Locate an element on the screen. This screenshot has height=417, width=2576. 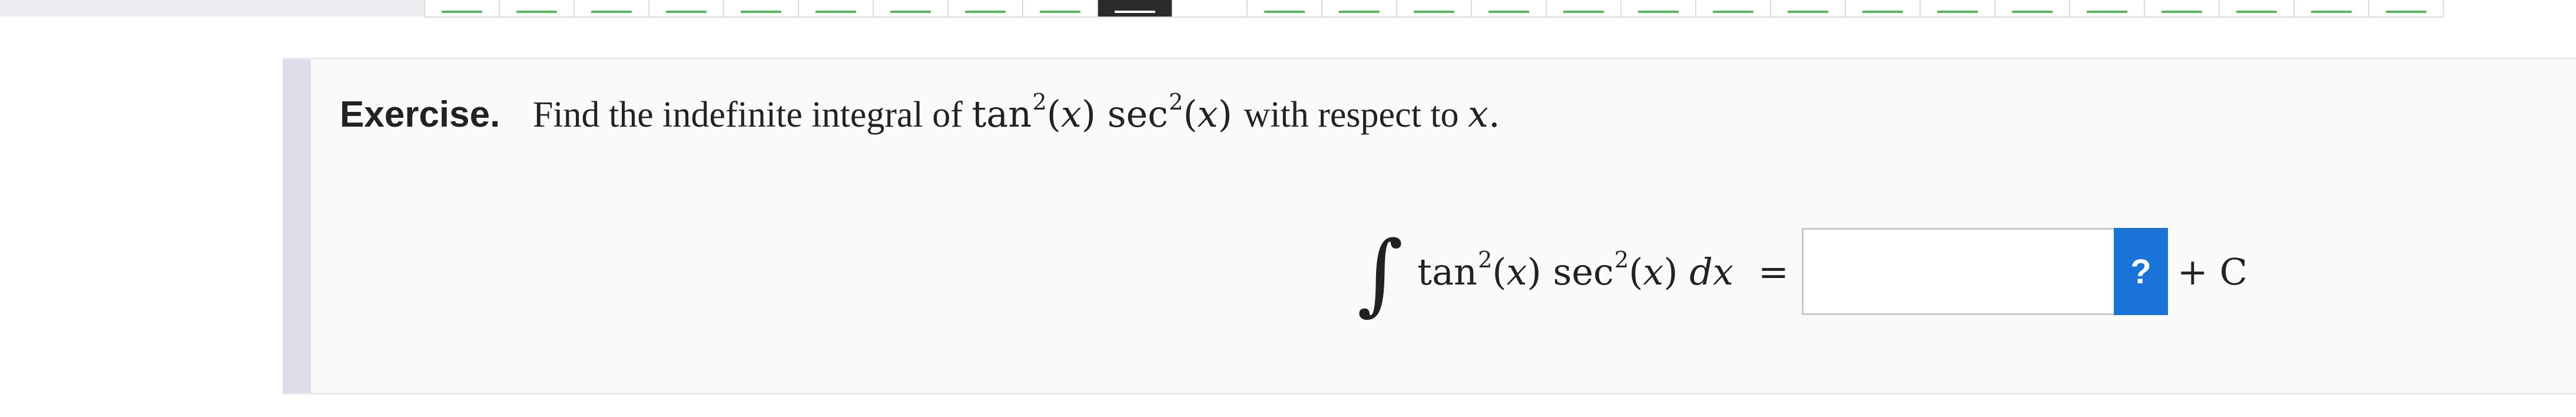
prompt-variable: x is located at coordinates (1478, 113).